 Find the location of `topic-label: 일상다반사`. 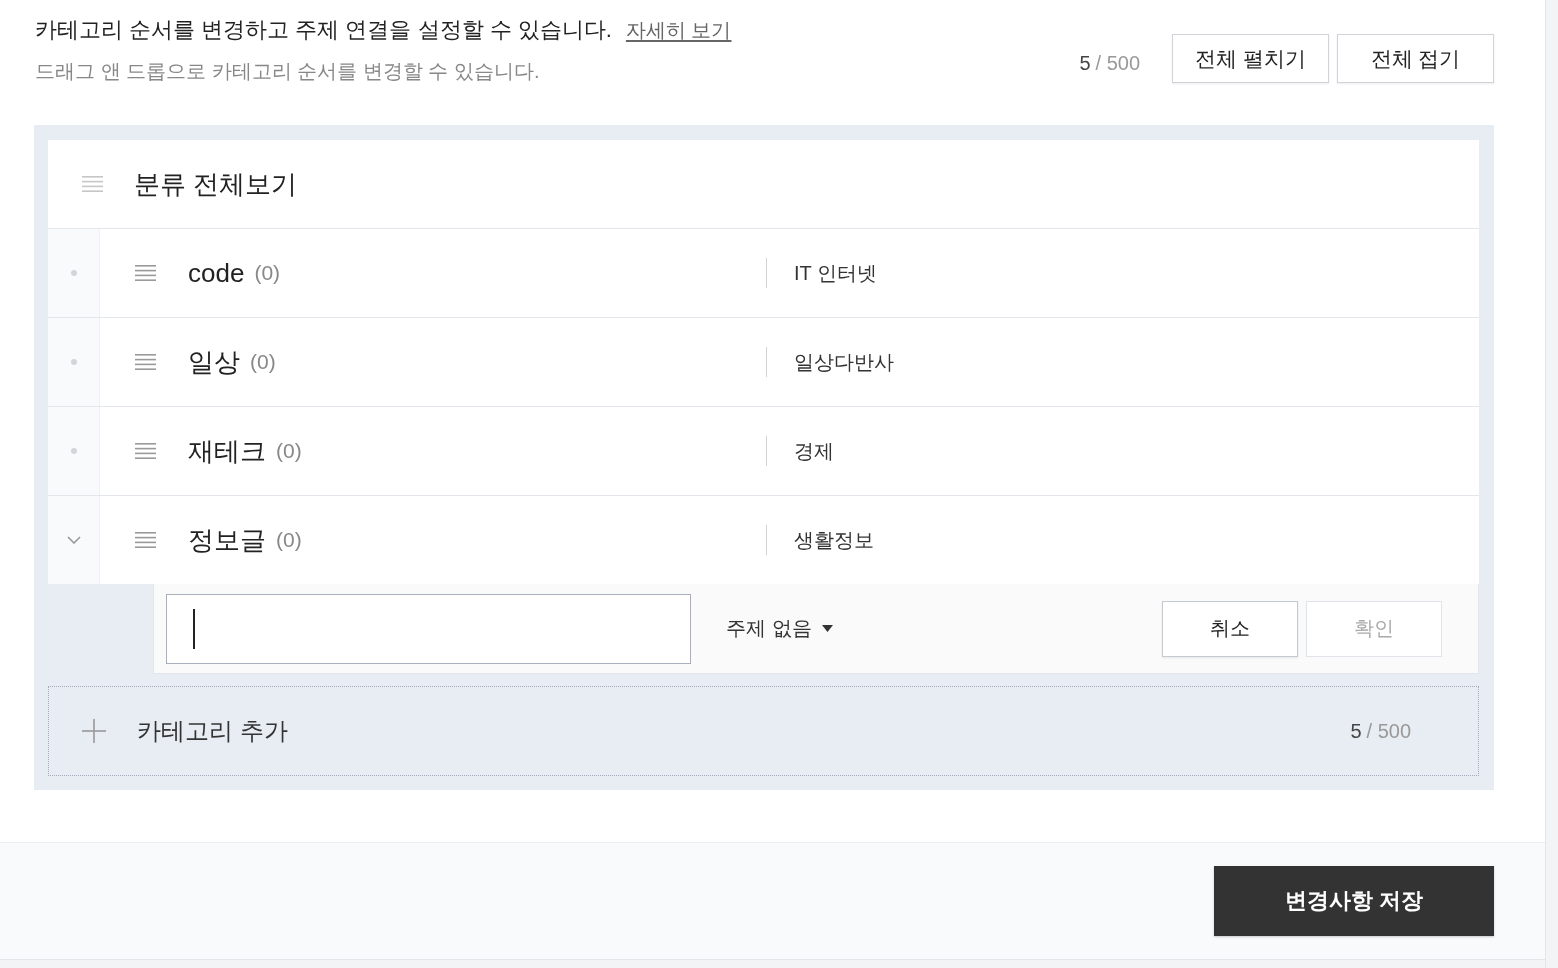

topic-label: 일상다반사 is located at coordinates (844, 362).